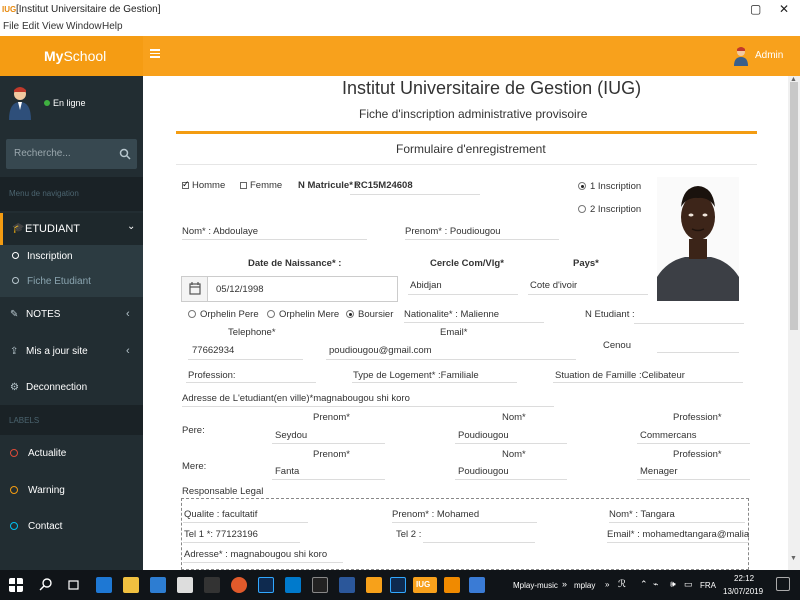 This screenshot has width=800, height=600. Describe the element at coordinates (291, 435) in the screenshot. I see `pere-prenom: Seydou` at that location.